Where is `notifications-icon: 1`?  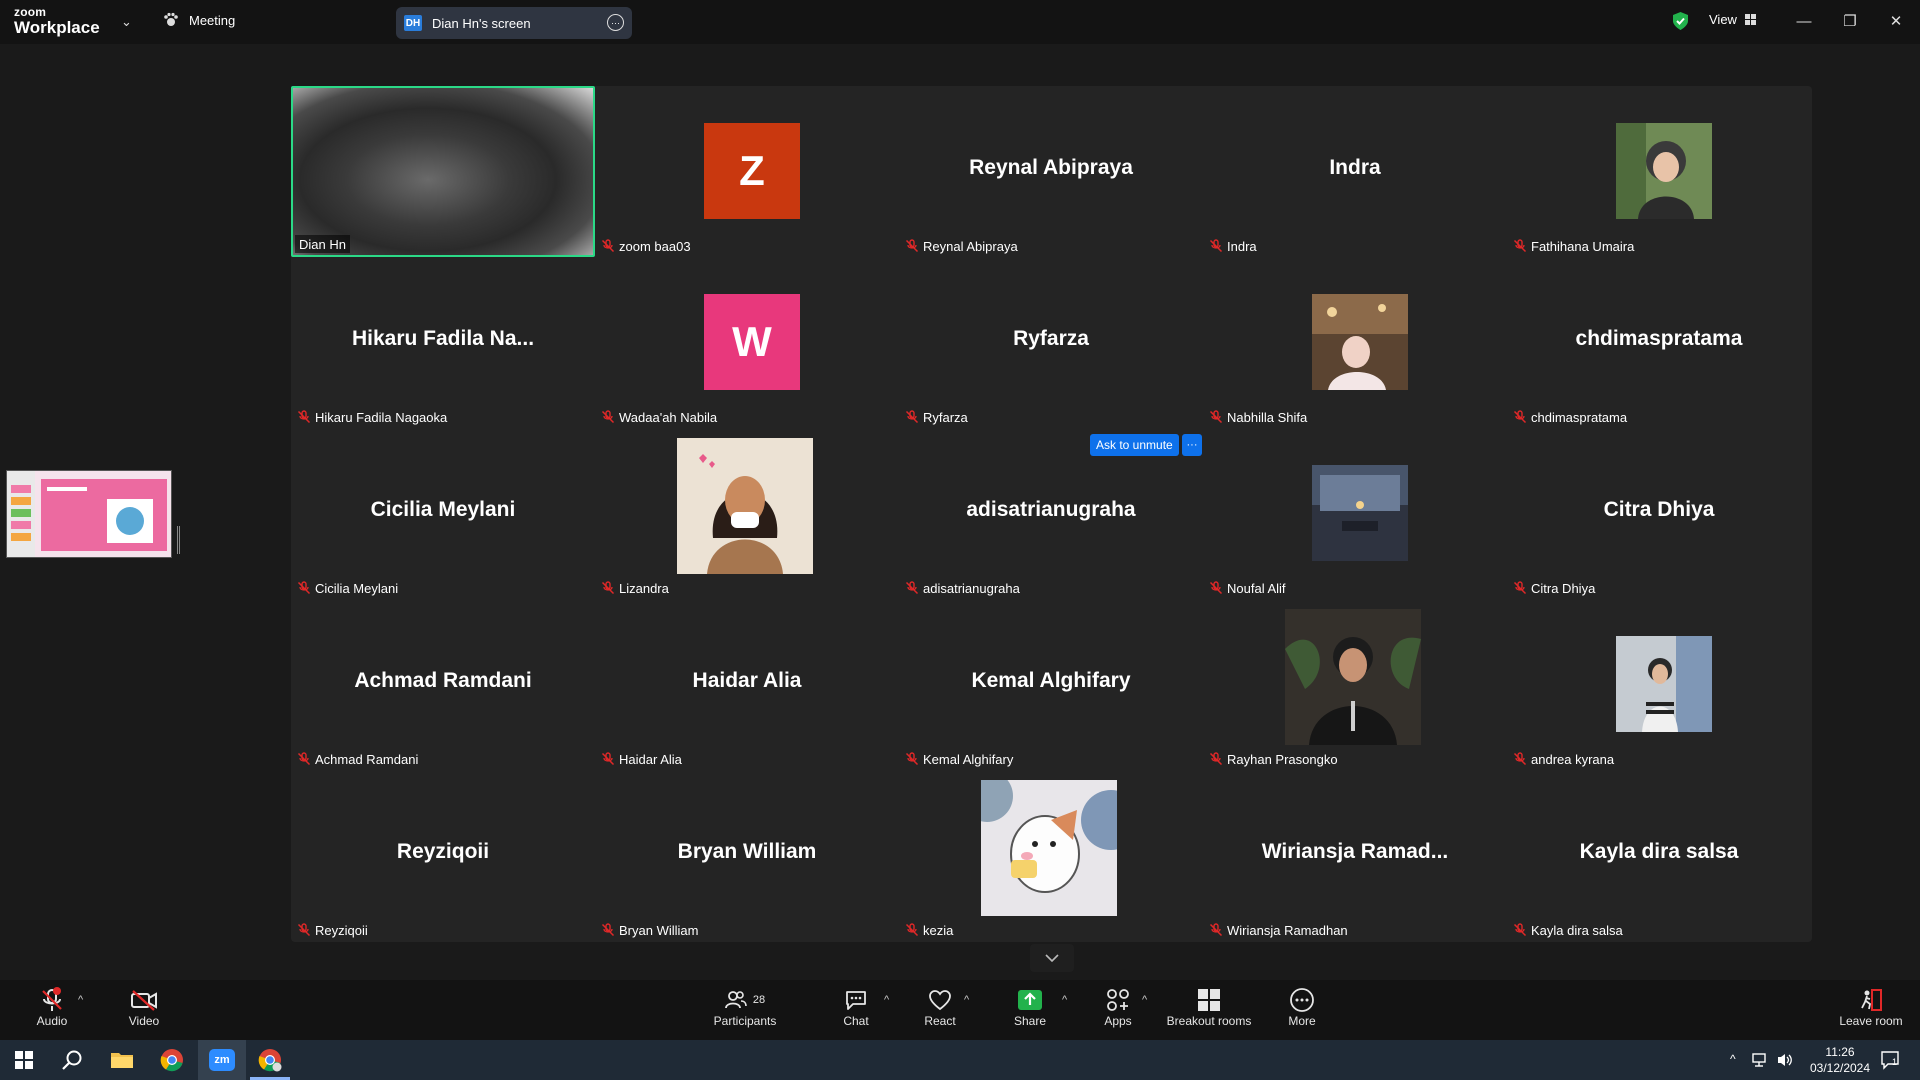
notifications-icon: 1 is located at coordinates (1890, 1060).